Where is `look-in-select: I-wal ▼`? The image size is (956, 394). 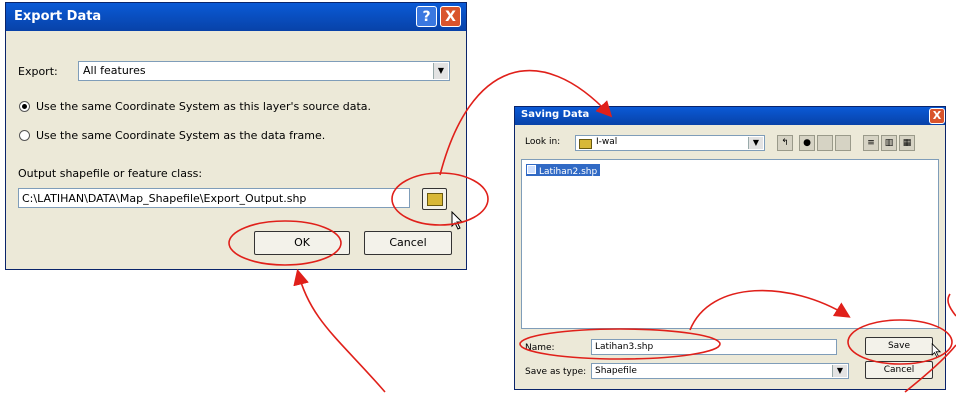 look-in-select: I-wal ▼ is located at coordinates (670, 143).